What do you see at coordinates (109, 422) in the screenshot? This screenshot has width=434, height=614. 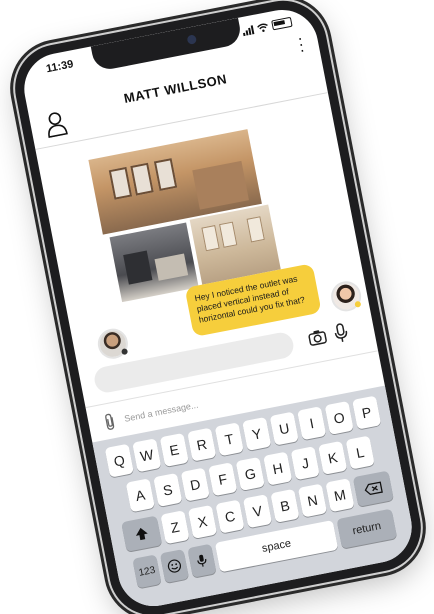 I see `paperclip-icon` at bounding box center [109, 422].